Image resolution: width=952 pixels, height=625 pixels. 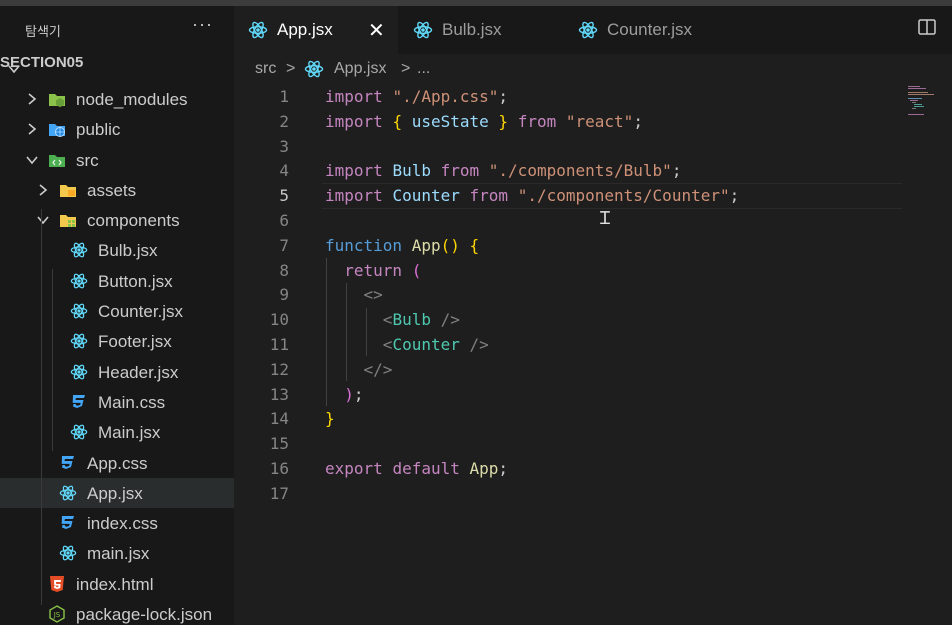 What do you see at coordinates (279, 468) in the screenshot?
I see `line-number: 16` at bounding box center [279, 468].